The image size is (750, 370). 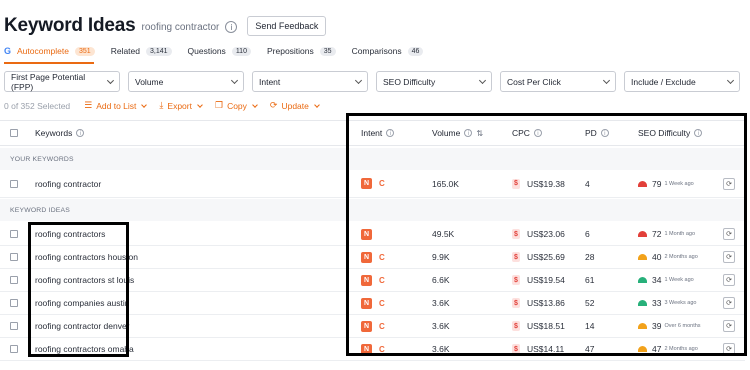 I want to click on keyword-cell: roofing contractor, so click(x=68, y=183).